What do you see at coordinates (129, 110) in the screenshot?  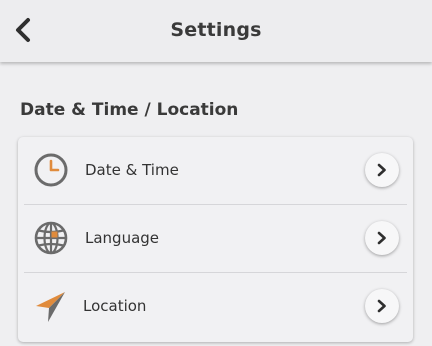 I see `section-title: Date & Time / Location` at bounding box center [129, 110].